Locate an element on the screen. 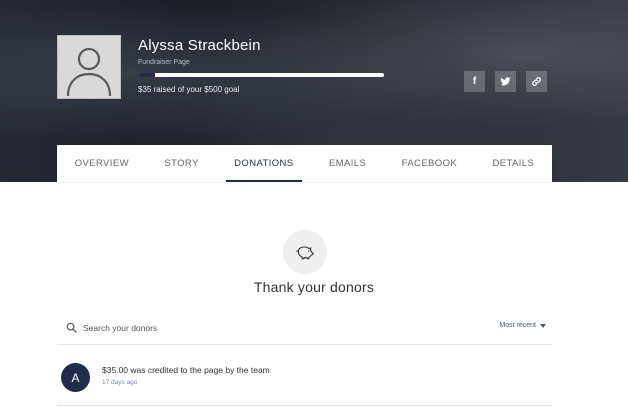 The image size is (628, 416). tab-story: STORY is located at coordinates (181, 163).